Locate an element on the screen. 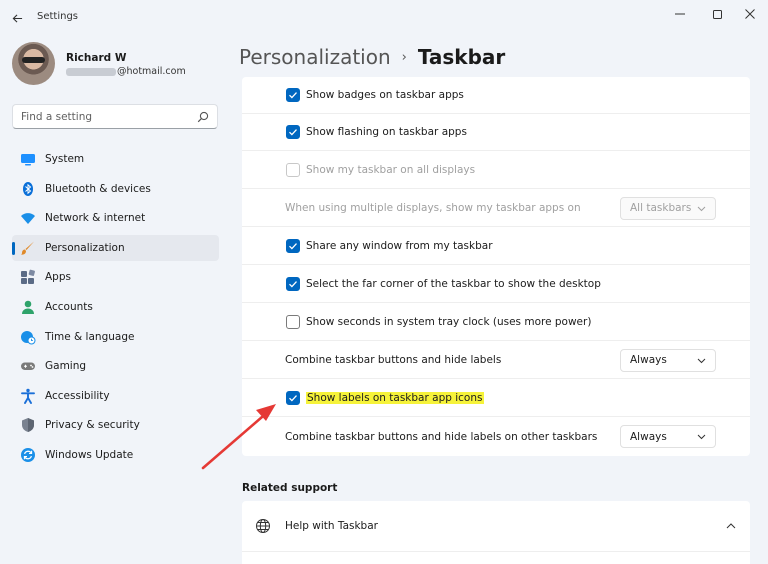 The width and height of the screenshot is (768, 564). maximize-icon is located at coordinates (717, 14).